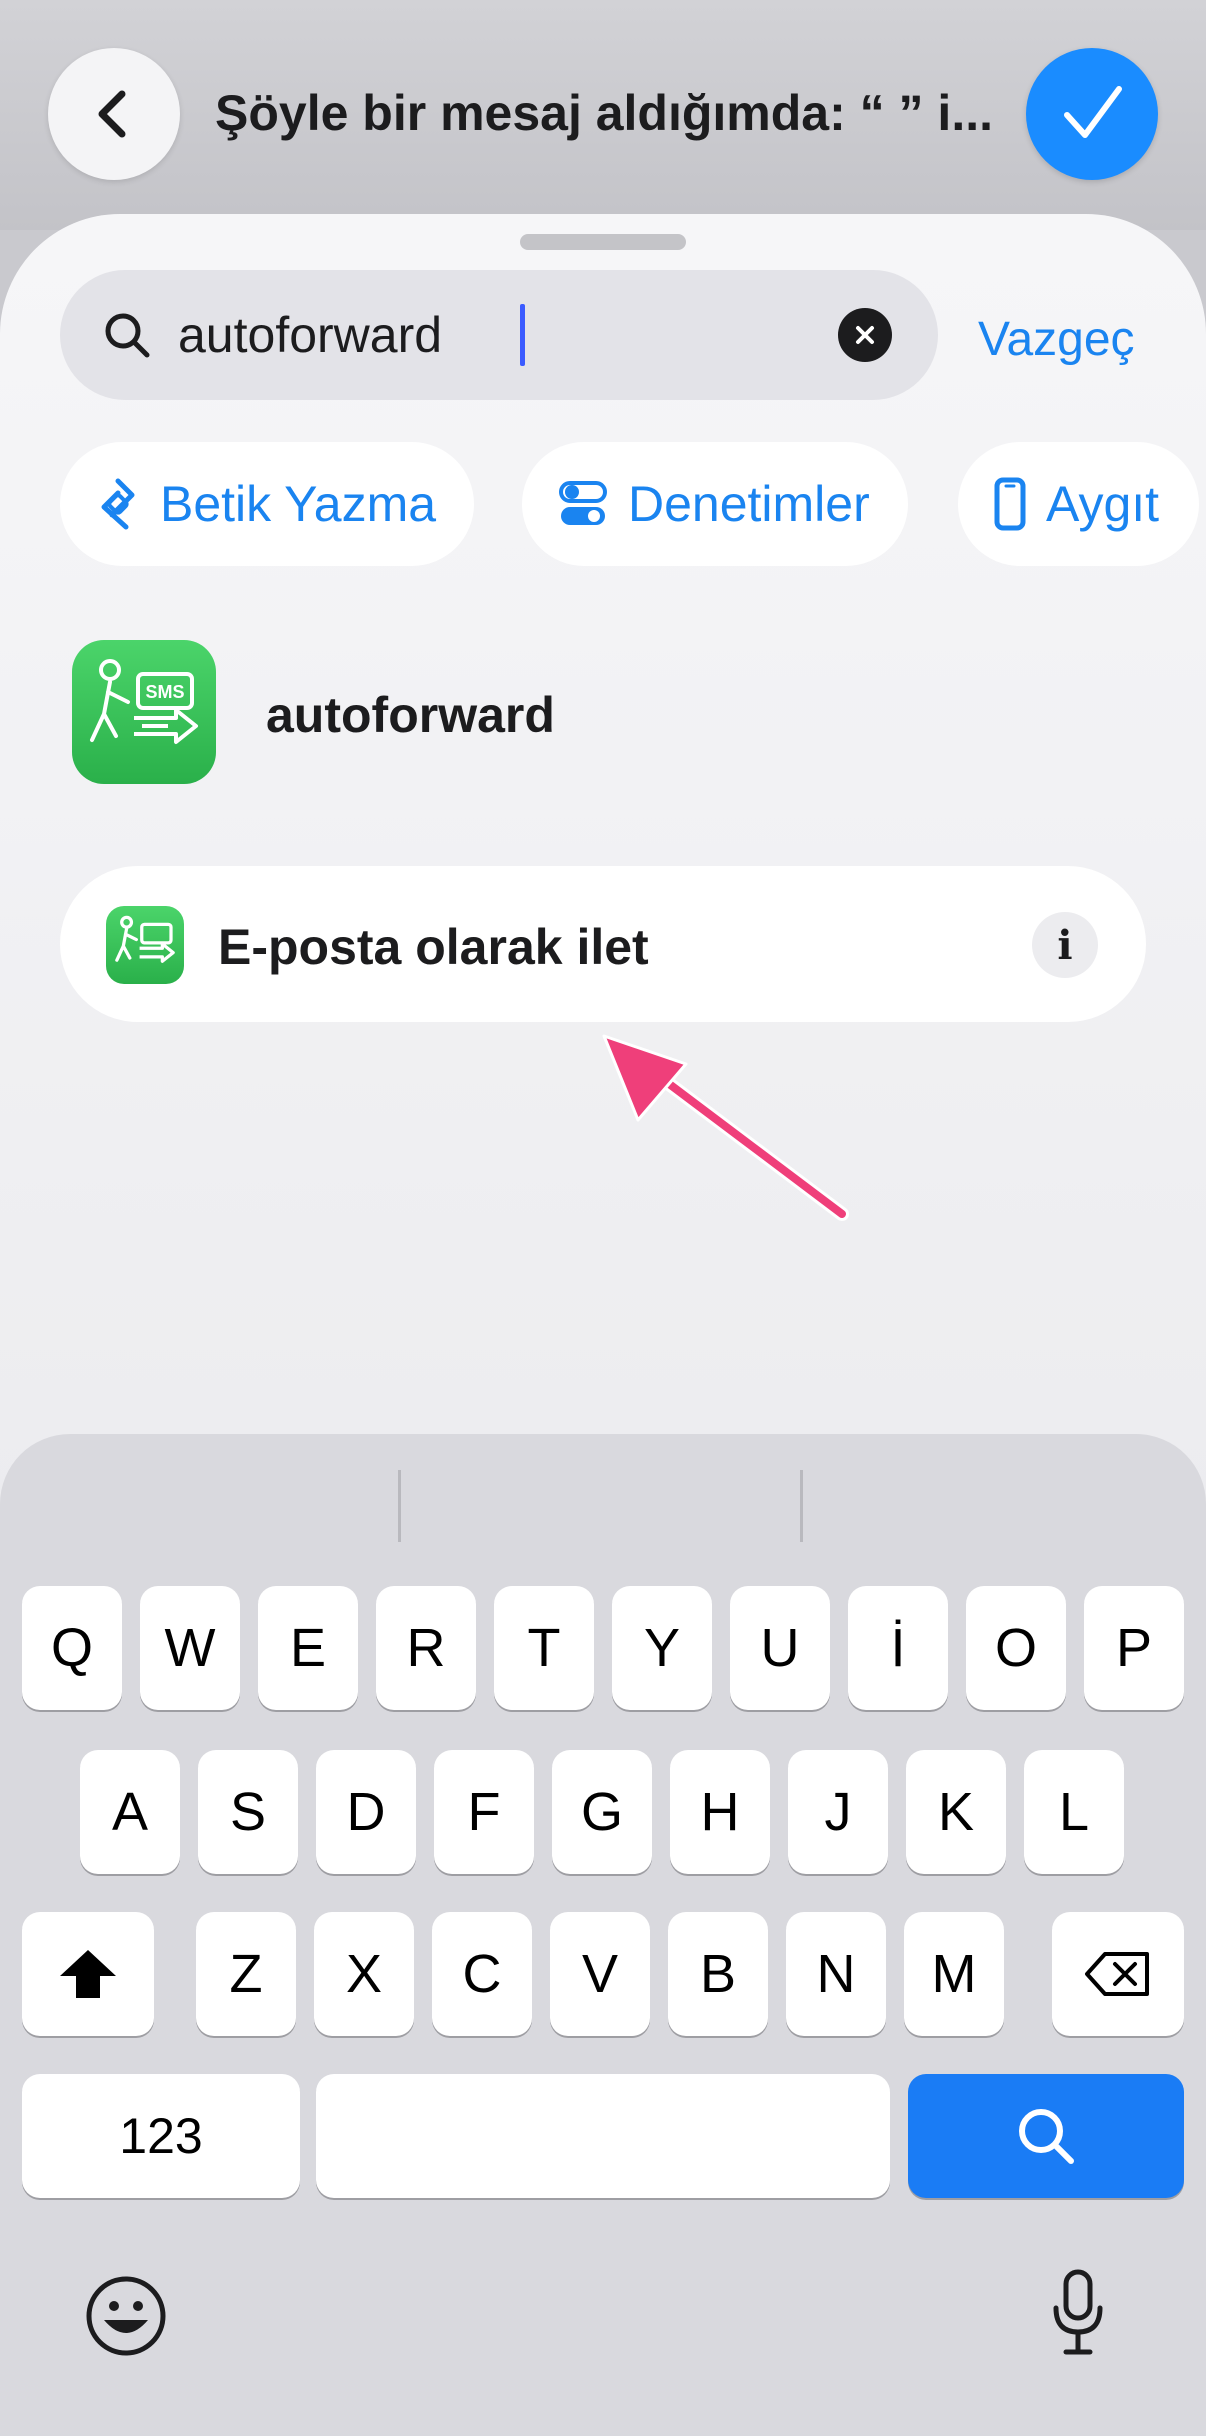 This screenshot has width=1206, height=2436. Describe the element at coordinates (144, 712) in the screenshot. I see `autoforward-app-icon: SMS` at that location.